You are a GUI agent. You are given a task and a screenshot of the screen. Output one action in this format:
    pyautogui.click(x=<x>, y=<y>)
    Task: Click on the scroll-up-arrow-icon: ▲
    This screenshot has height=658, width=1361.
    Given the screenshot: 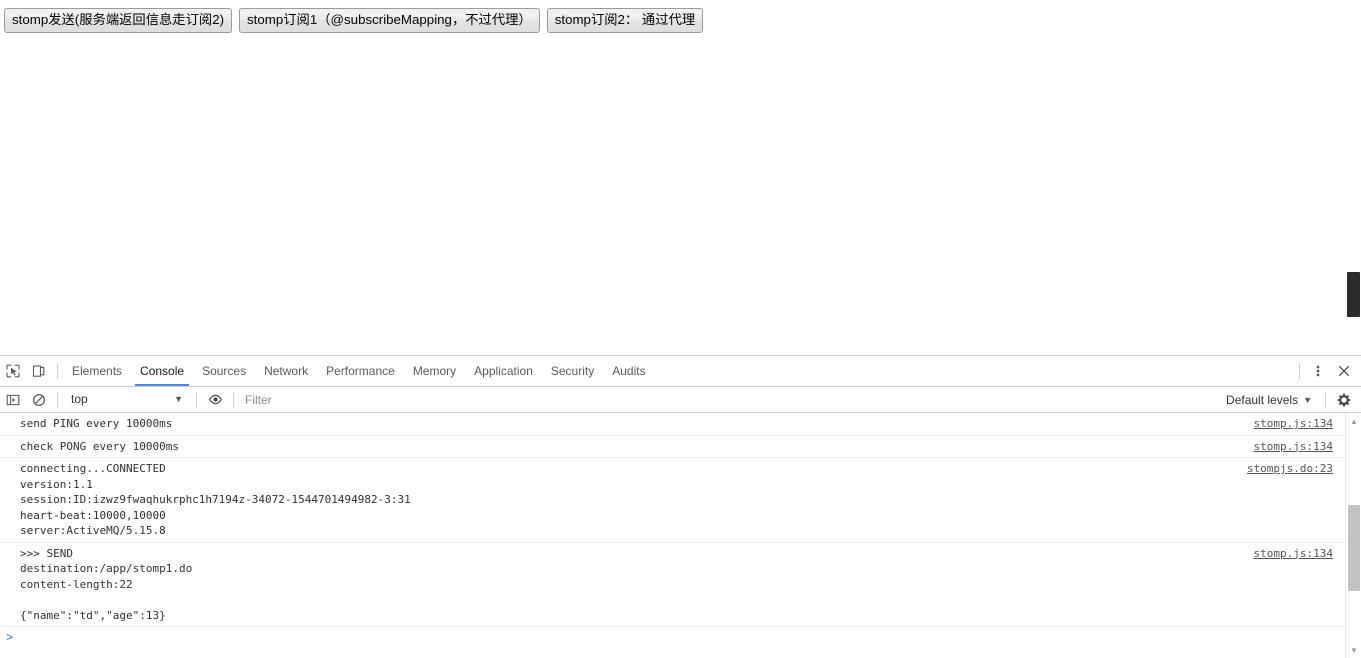 What is the action you would take?
    pyautogui.click(x=1353, y=421)
    